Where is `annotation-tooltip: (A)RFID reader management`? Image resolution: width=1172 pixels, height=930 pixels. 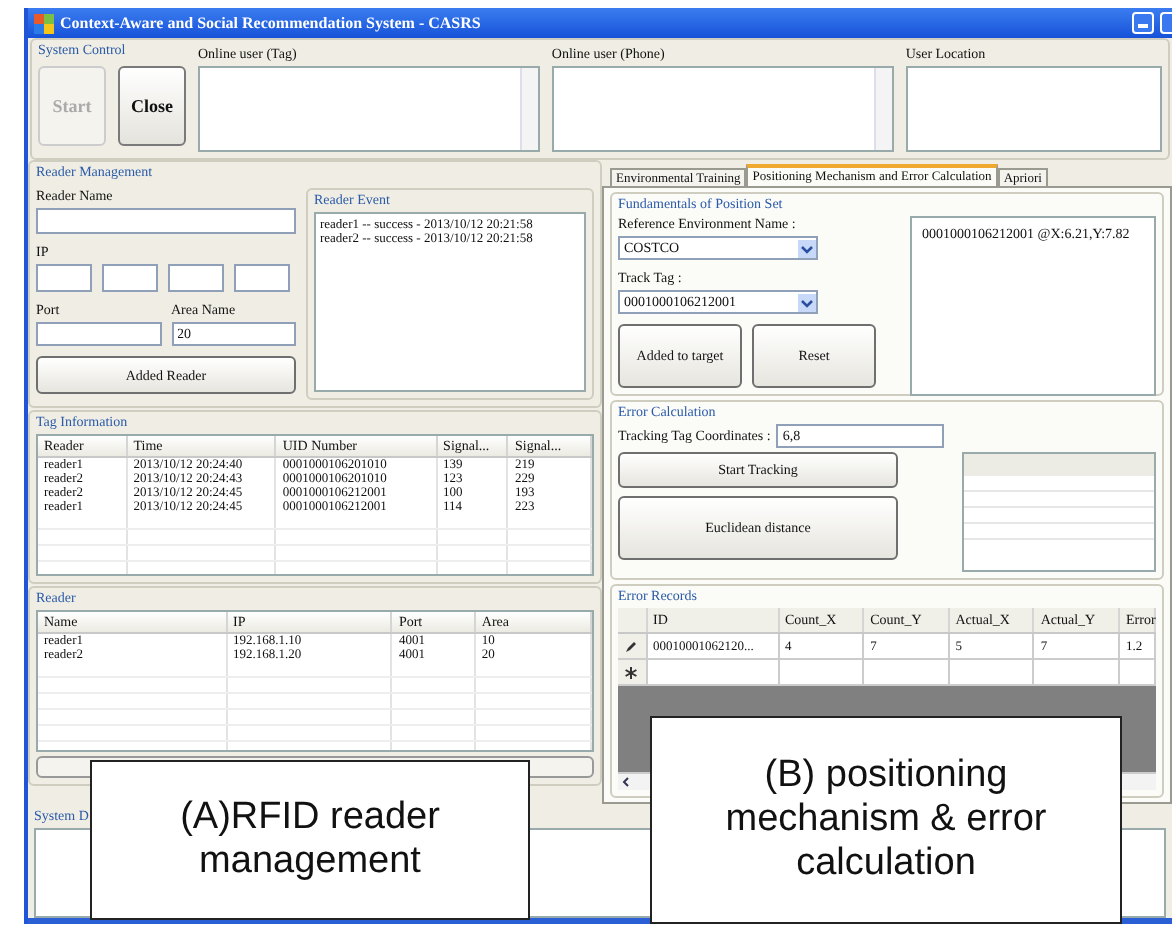 annotation-tooltip: (A)RFID reader management is located at coordinates (310, 840).